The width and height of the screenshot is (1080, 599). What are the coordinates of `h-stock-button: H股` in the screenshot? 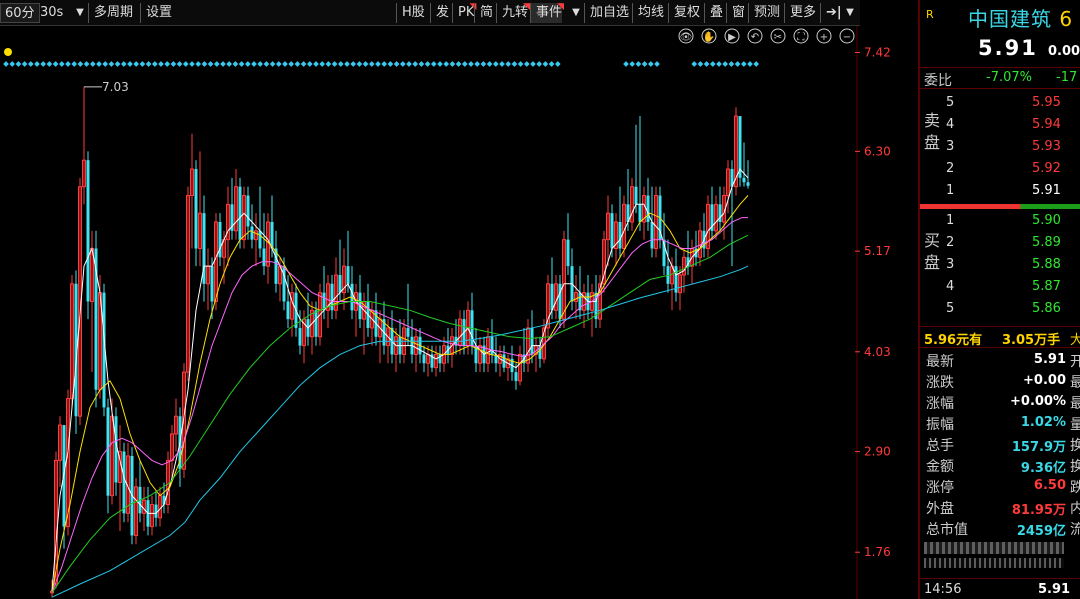 It's located at (410, 13).